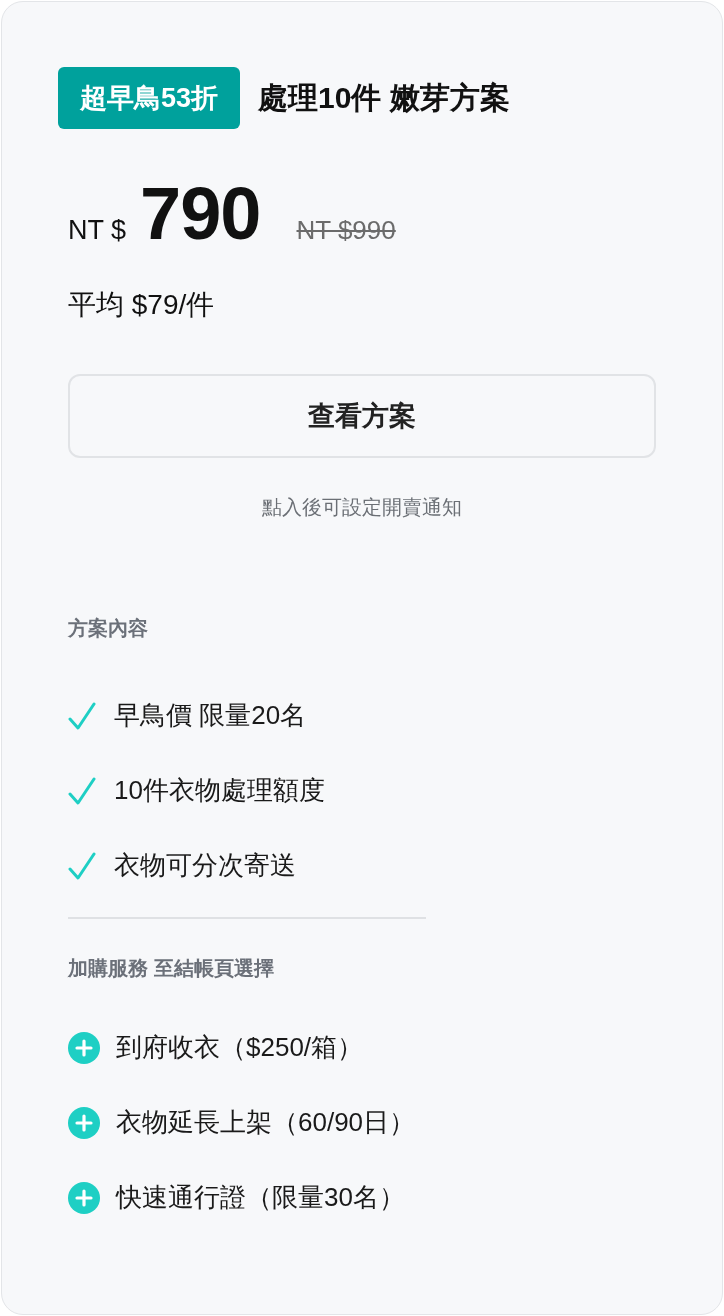 This screenshot has width=724, height=1316. Describe the element at coordinates (266, 1122) in the screenshot. I see `addon-label: 衣物延長上架（60/90日）` at that location.